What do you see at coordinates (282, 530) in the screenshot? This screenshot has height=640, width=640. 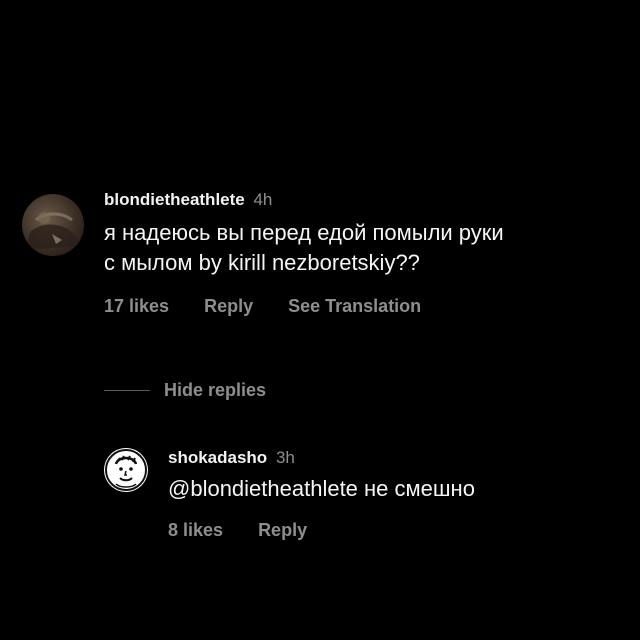 I see `reply-reply-button: Reply` at bounding box center [282, 530].